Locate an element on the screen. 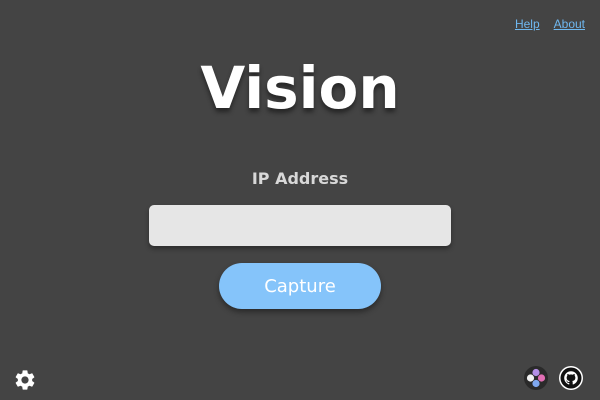 The image size is (600, 400). top-nav: Help About is located at coordinates (550, 24).